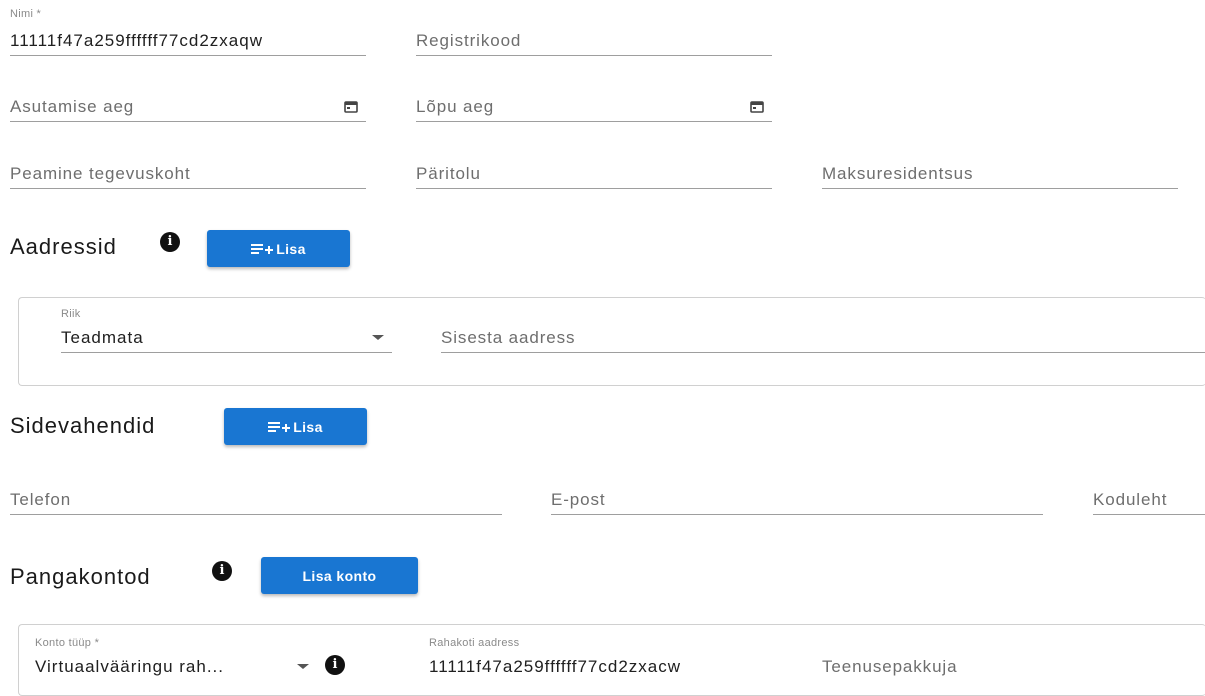 The height and width of the screenshot is (696, 1205). I want to click on registry-code-placeholder: Registrikood, so click(469, 40).